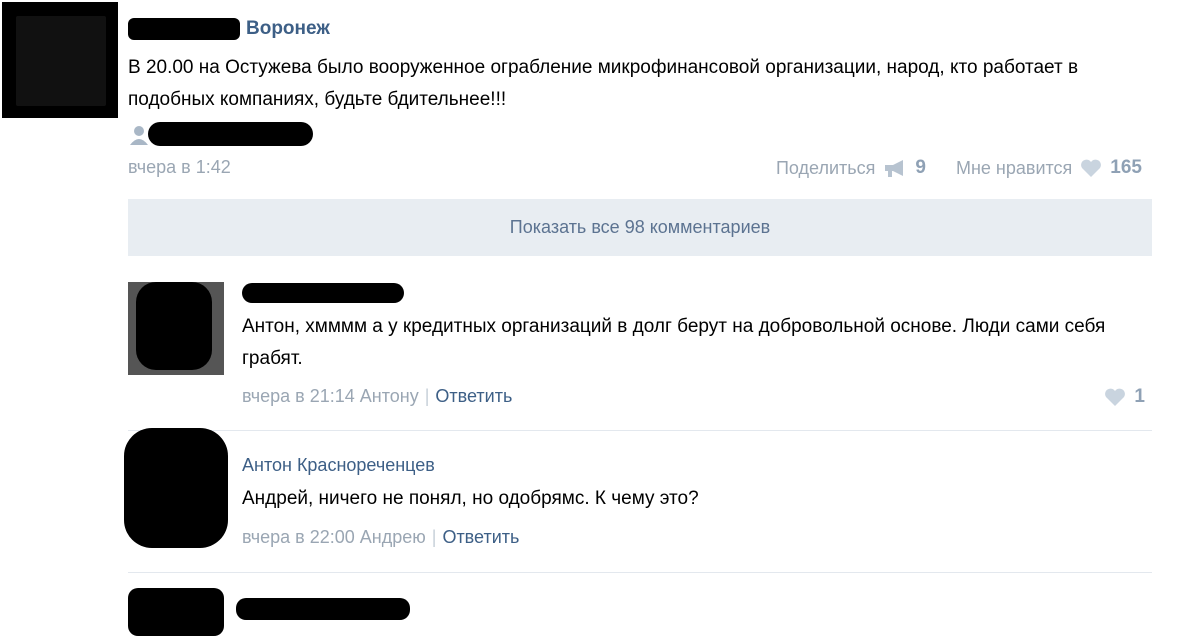  I want to click on post-actions: Поделиться 9 Мне нравится 165, so click(959, 168).